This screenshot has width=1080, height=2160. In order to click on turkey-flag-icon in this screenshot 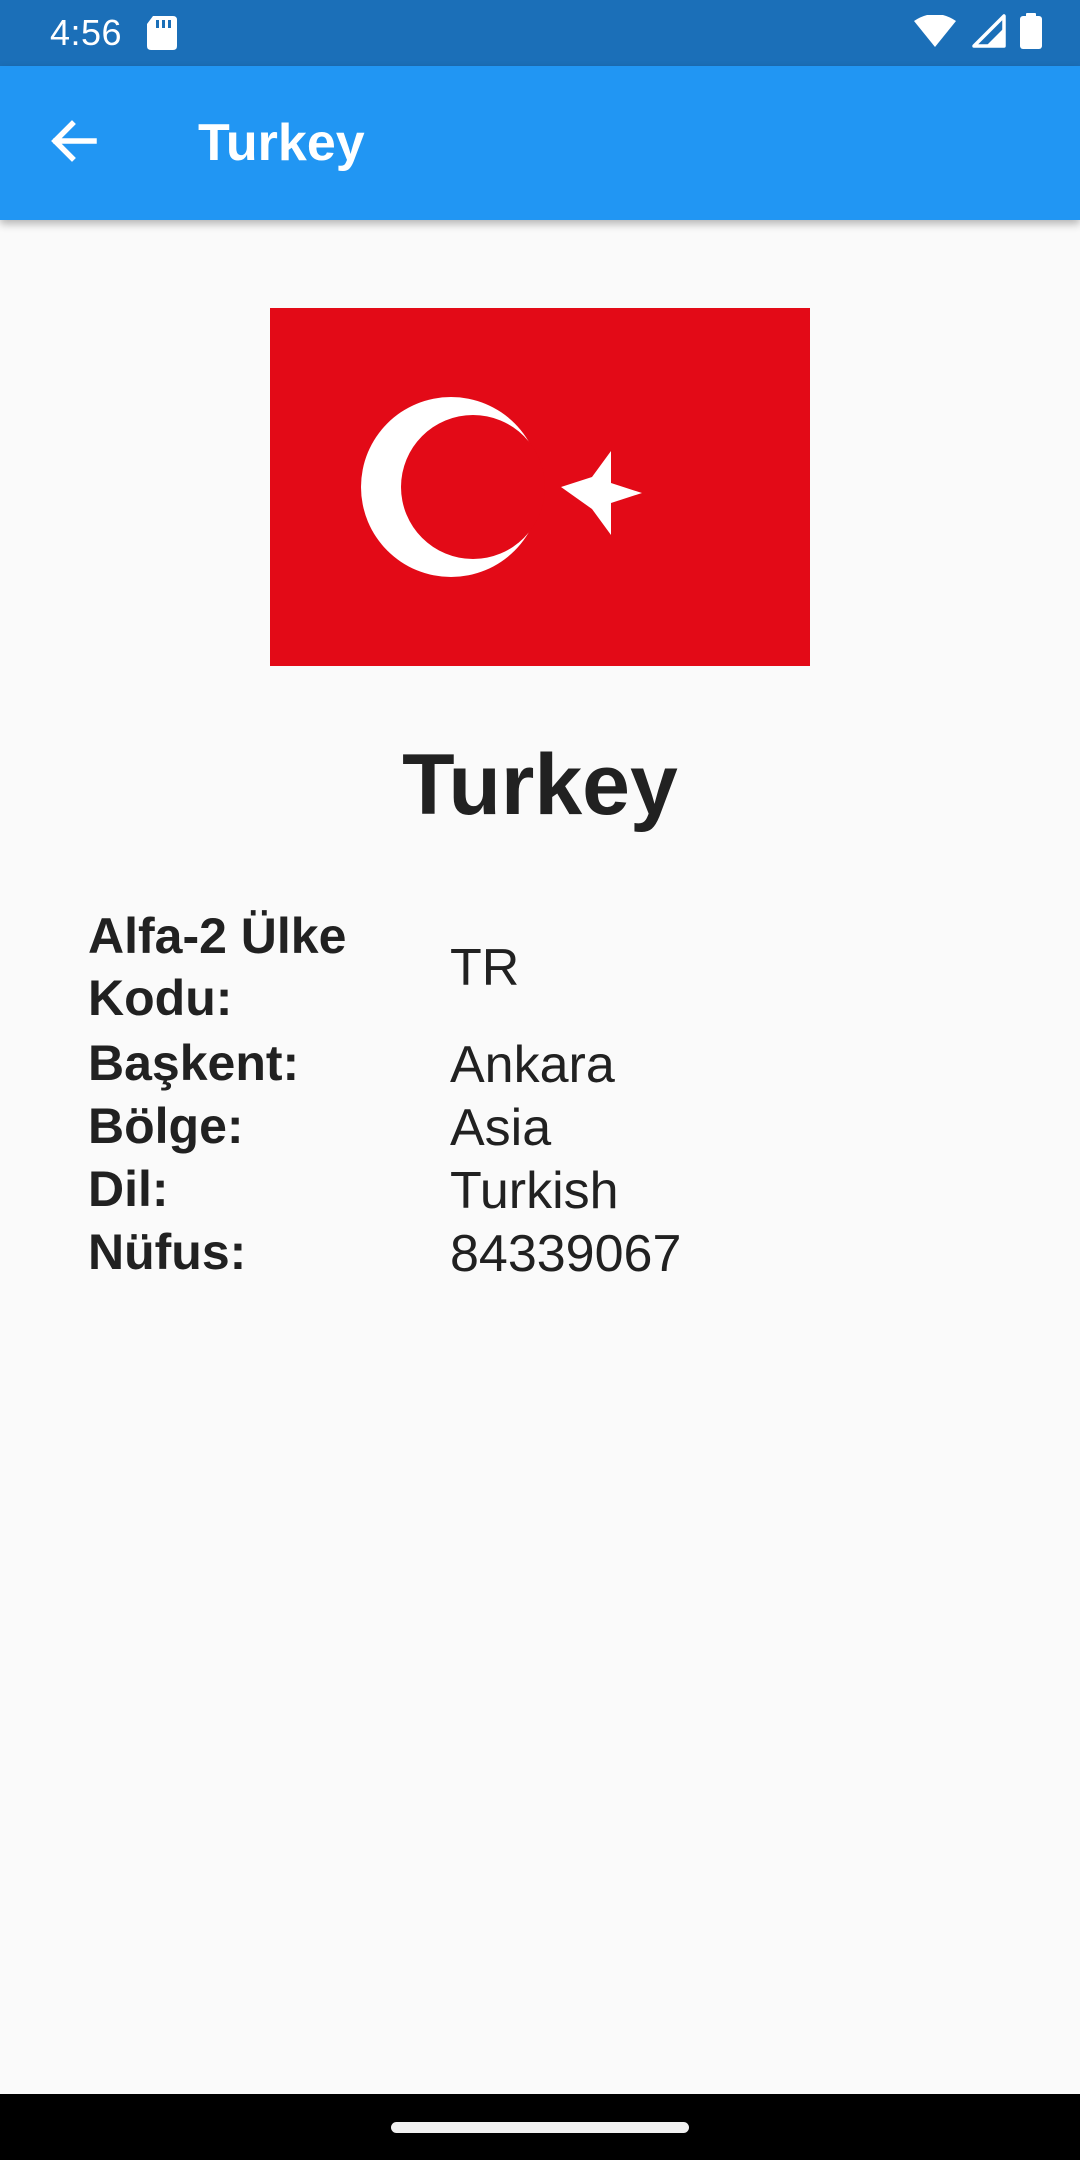, I will do `click(540, 487)`.